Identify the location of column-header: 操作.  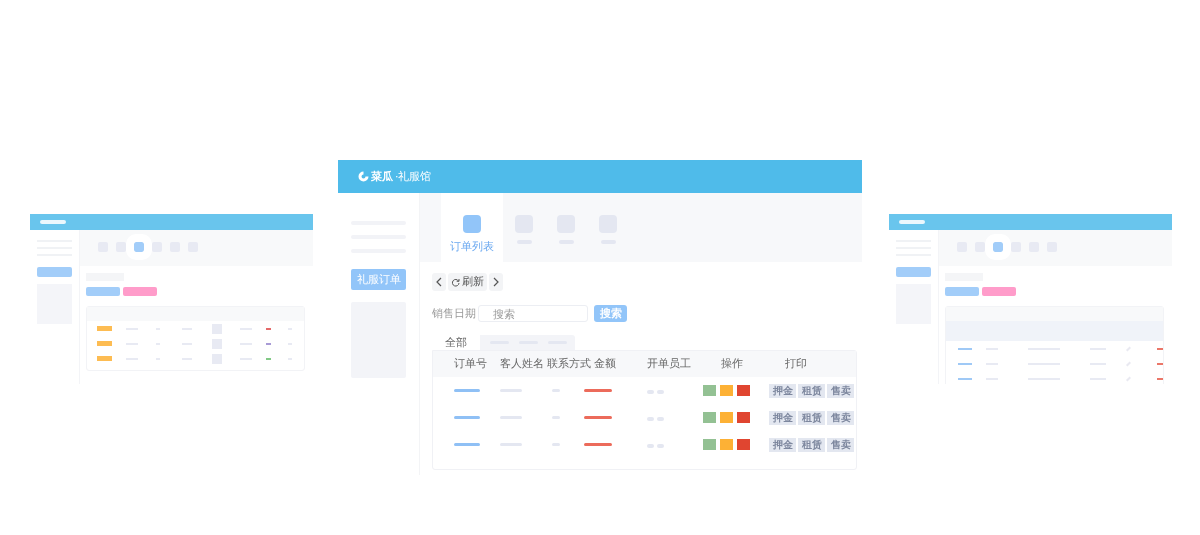
(732, 364).